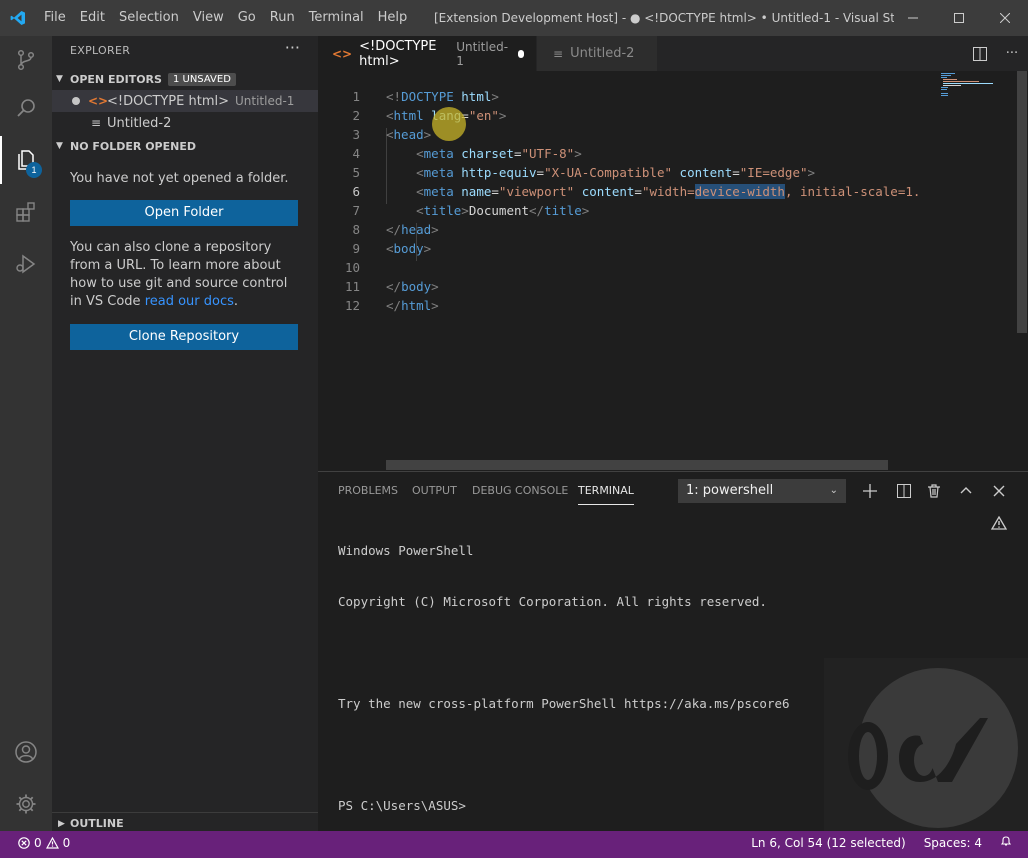 This screenshot has width=1028, height=858. Describe the element at coordinates (520, 490) in the screenshot. I see `tab-debug-console: DEBUG CONSOLE` at that location.